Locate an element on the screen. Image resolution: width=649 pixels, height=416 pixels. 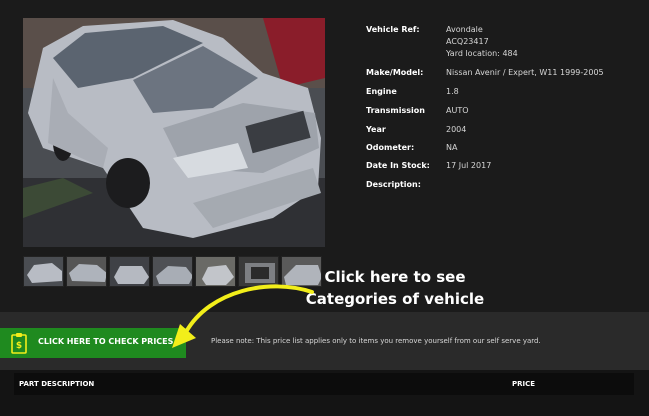
column-part-description: PART DESCRIPTION is located at coordinates (57, 384).